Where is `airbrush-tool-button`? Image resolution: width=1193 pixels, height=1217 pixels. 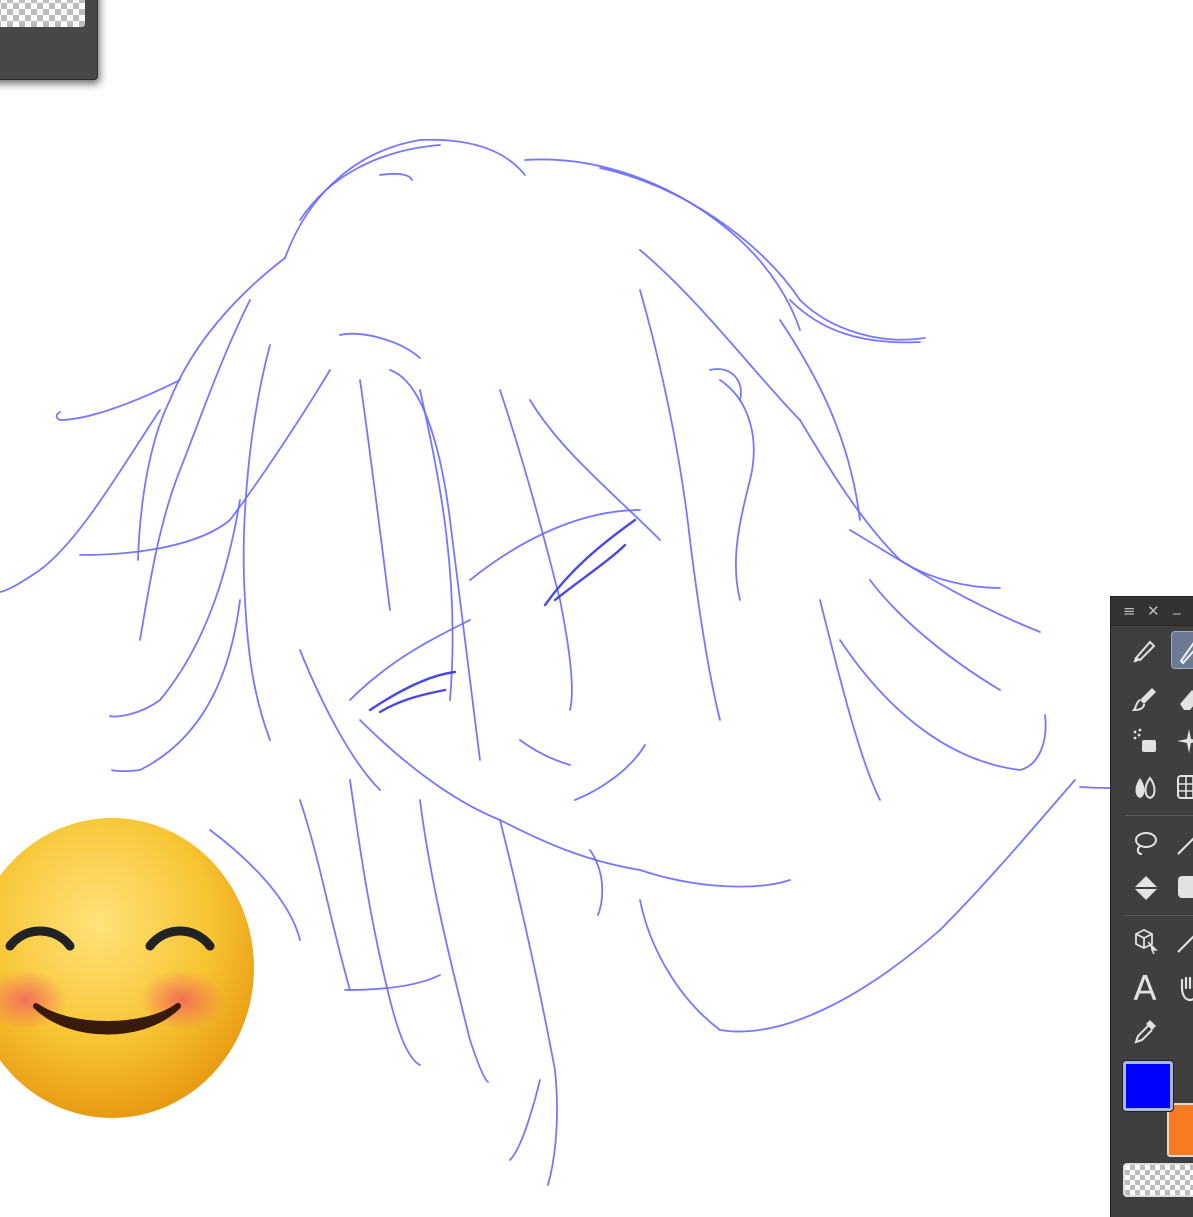 airbrush-tool-button is located at coordinates (1145, 741).